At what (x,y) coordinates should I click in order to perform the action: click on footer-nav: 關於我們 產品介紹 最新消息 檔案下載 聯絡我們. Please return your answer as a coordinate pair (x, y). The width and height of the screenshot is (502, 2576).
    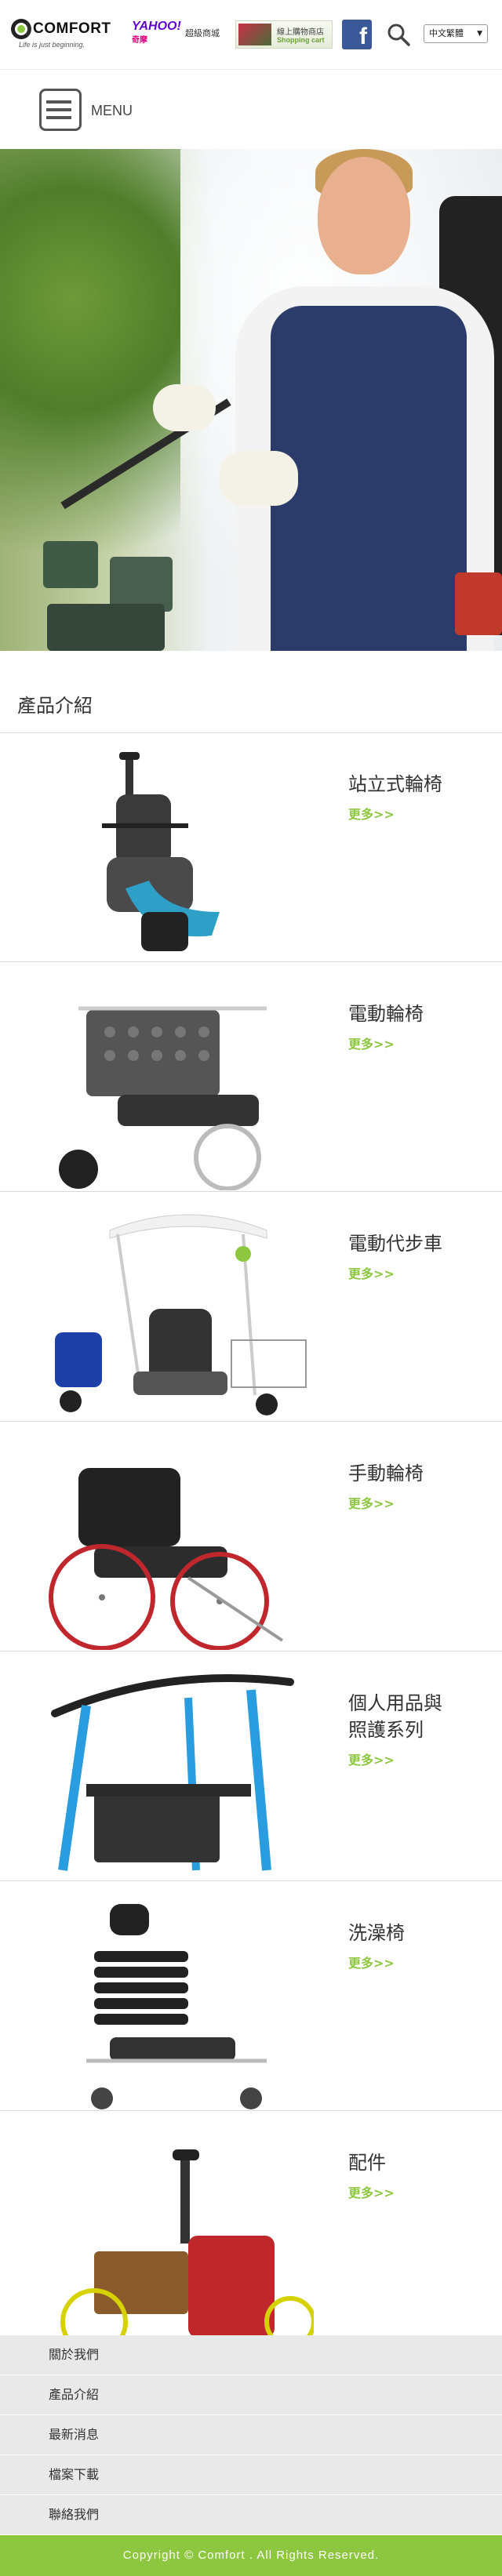
    Looking at the image, I should click on (251, 2435).